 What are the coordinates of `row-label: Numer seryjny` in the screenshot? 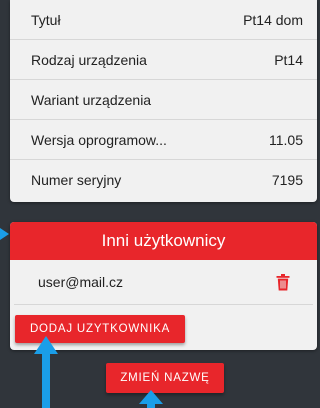 It's located at (76, 180).